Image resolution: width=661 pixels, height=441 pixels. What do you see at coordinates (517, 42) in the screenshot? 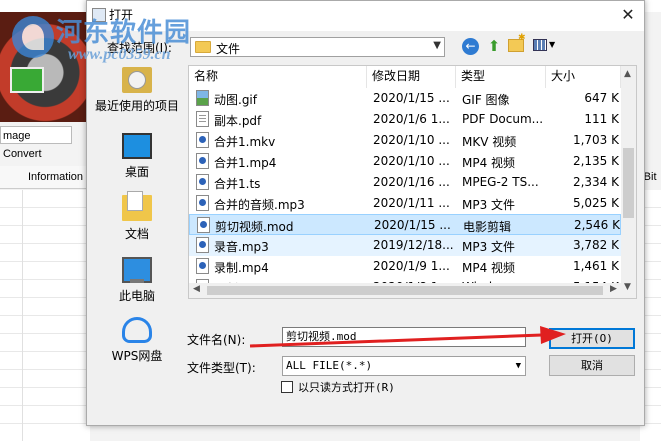
I see `new-folder-button` at bounding box center [517, 42].